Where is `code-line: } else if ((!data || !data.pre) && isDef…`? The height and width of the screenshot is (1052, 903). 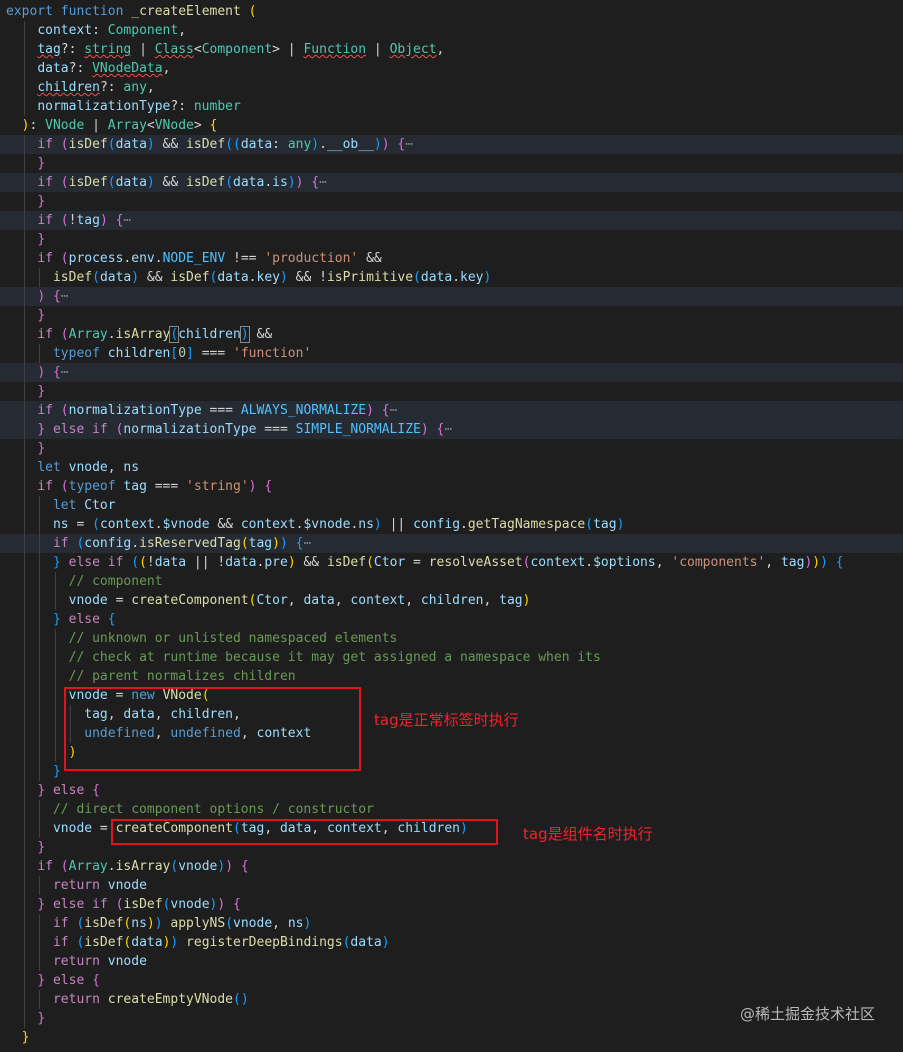 code-line: } else if ((!data || !data.pre) && isDef… is located at coordinates (451, 562).